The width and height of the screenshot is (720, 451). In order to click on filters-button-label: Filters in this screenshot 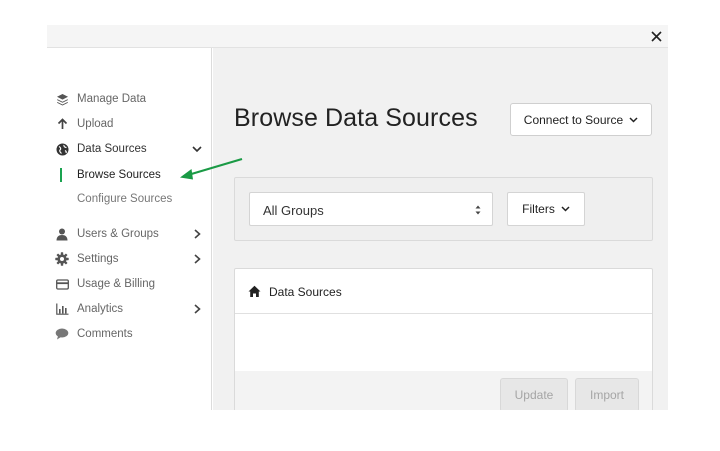, I will do `click(538, 209)`.